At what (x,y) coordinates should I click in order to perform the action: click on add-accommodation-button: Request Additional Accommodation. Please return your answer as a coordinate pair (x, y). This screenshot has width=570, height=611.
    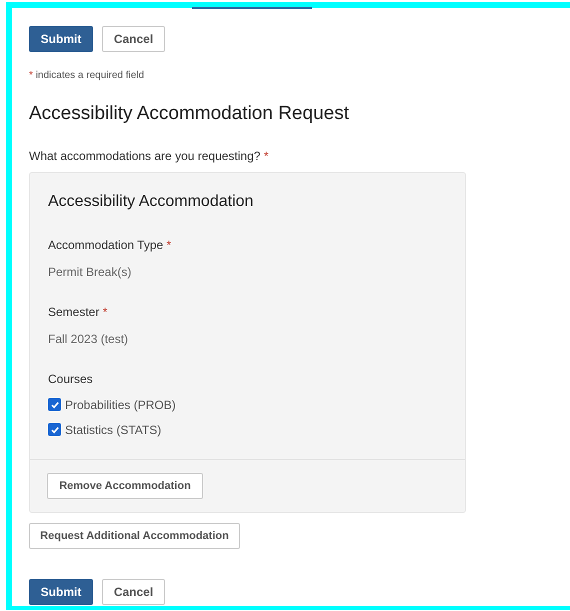
    Looking at the image, I should click on (134, 535).